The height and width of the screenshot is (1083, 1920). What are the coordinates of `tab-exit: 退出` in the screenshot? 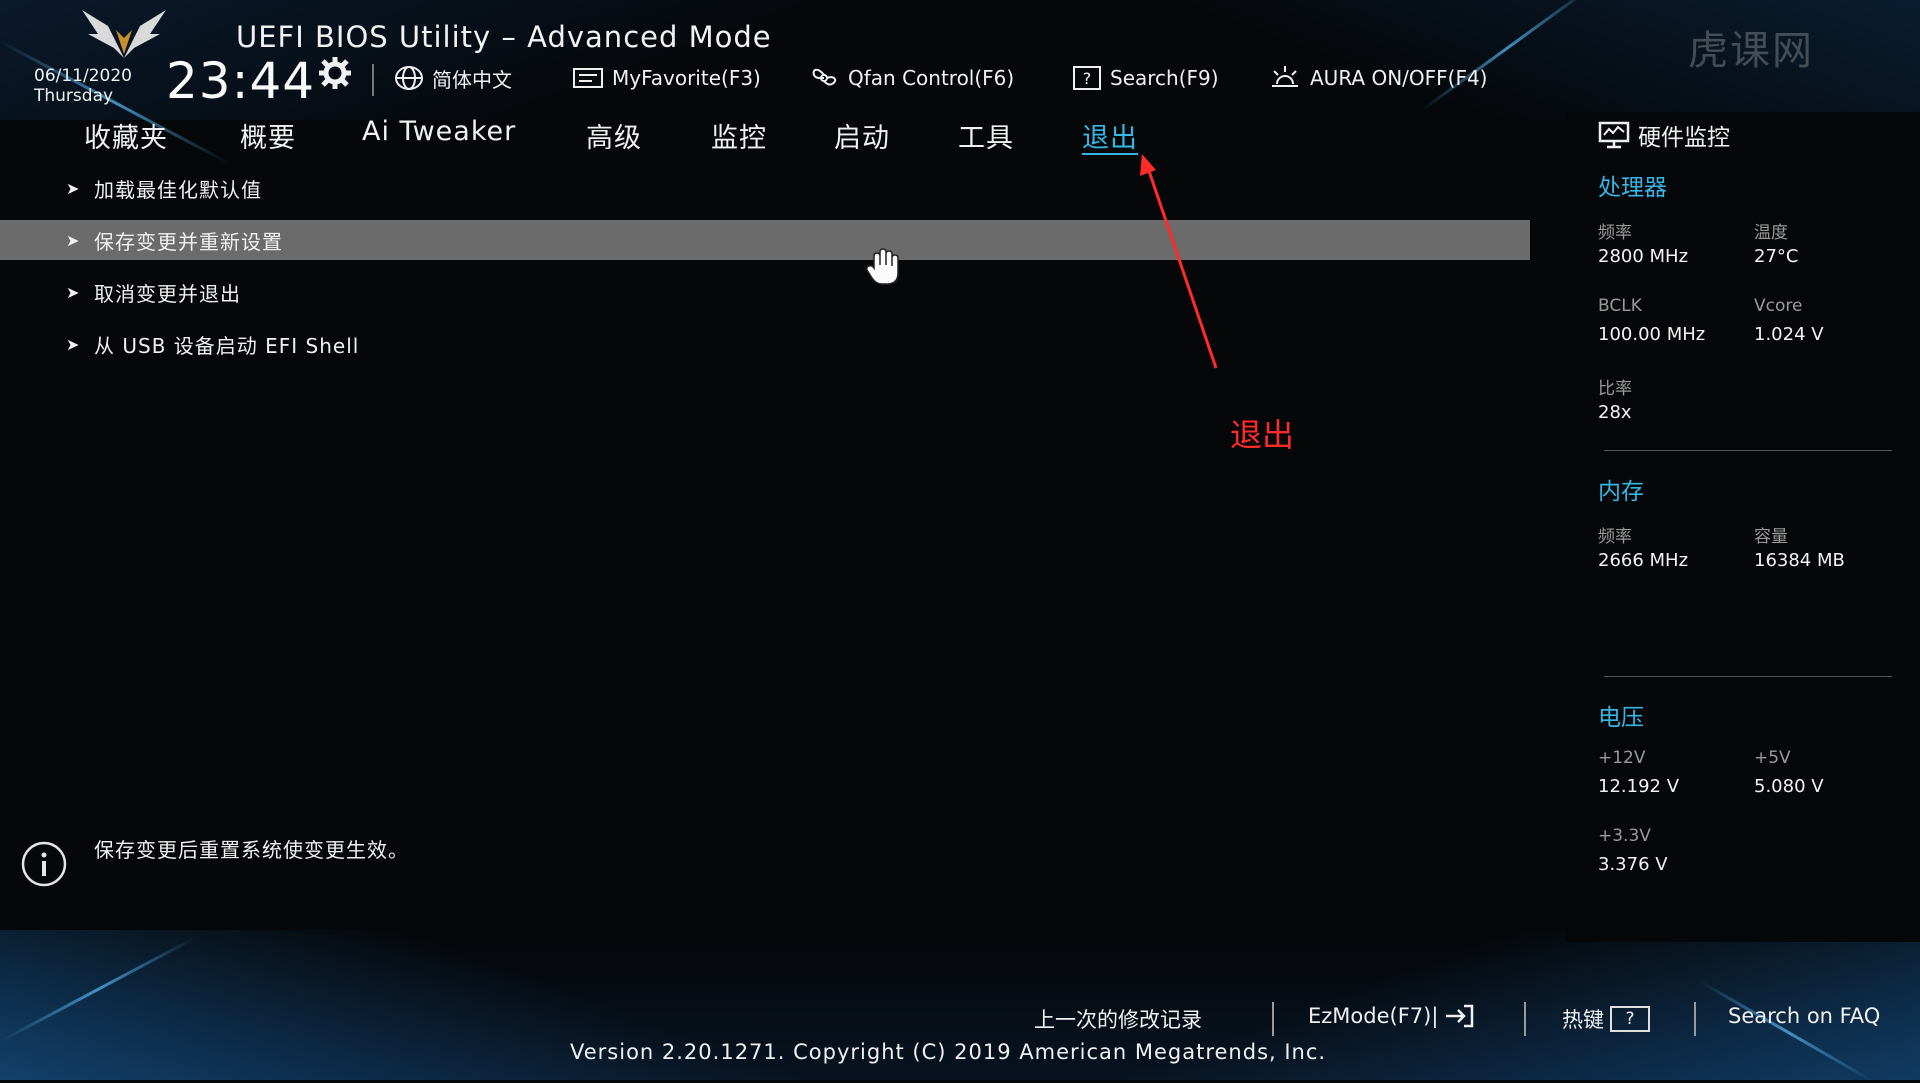 It's located at (1110, 135).